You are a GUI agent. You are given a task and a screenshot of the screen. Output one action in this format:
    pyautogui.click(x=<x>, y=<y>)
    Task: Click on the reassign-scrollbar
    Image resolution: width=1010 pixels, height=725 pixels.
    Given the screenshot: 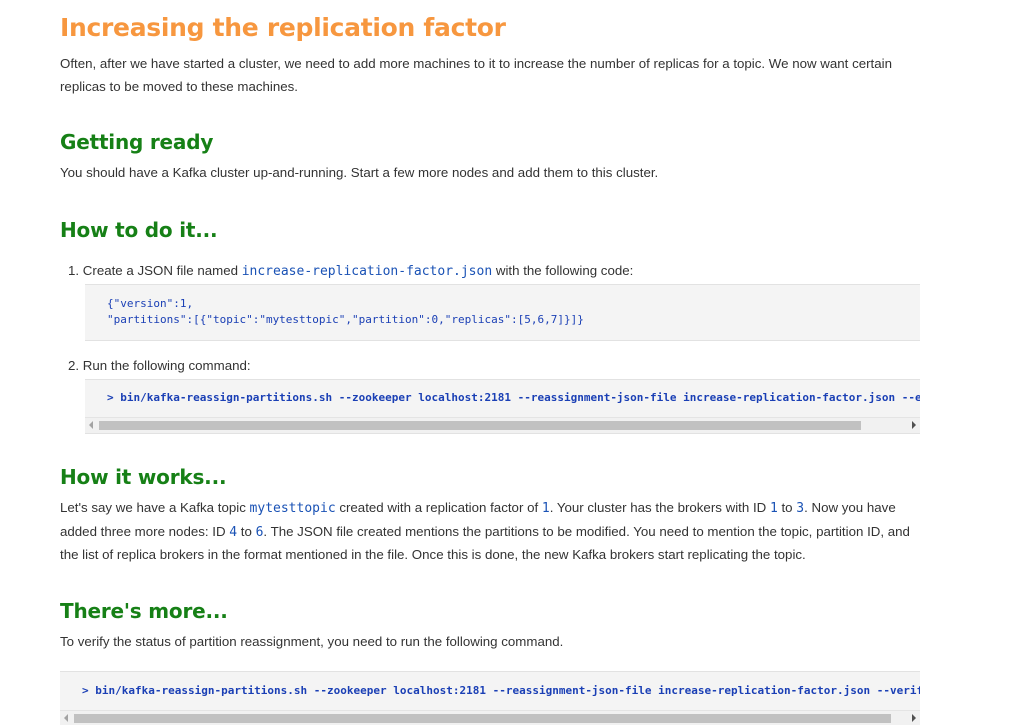 What is the action you would take?
    pyautogui.click(x=502, y=425)
    